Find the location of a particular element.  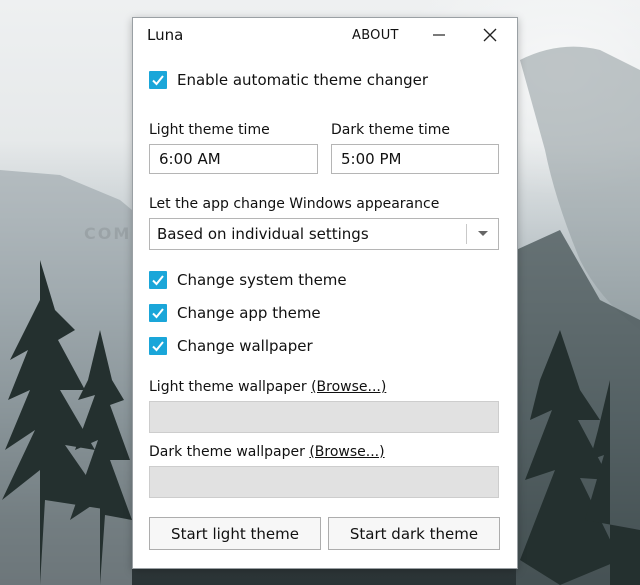

system-theme-label: Change system theme is located at coordinates (262, 280).